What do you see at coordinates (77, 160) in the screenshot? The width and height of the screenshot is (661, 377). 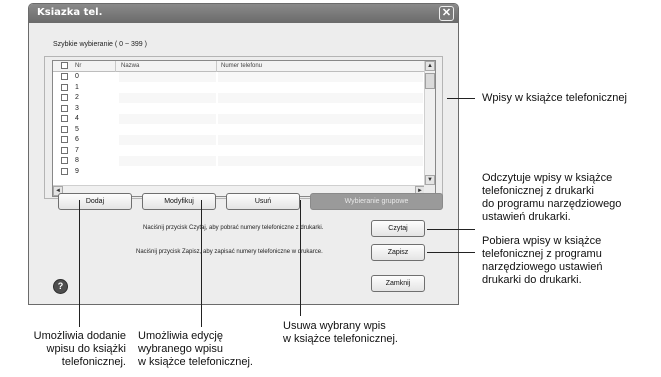 I see `row-number: 8` at bounding box center [77, 160].